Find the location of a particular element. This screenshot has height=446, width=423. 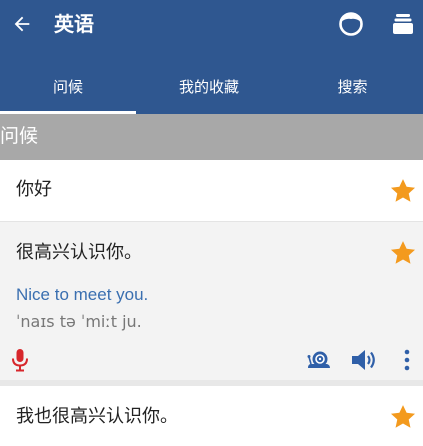

tab-bar: 问候 我的收藏 搜索 is located at coordinates (211, 87).